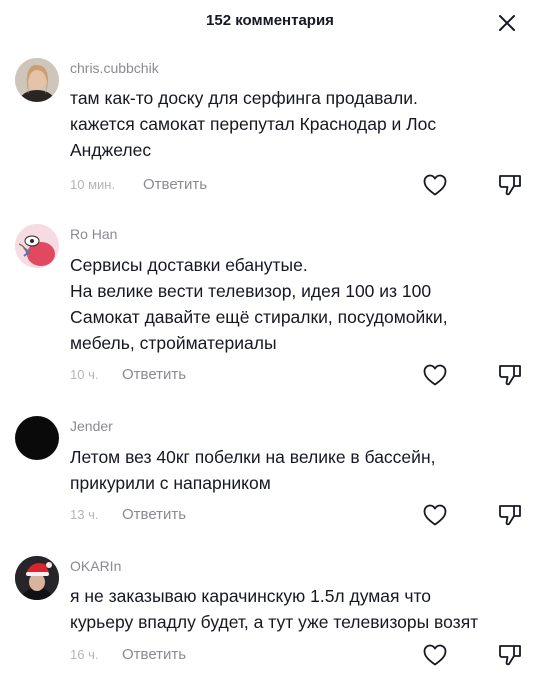 Image resolution: width=540 pixels, height=689 pixels. Describe the element at coordinates (189, 265) in the screenshot. I see `comment-text-line: Сервисы доставки ебанутые.` at that location.